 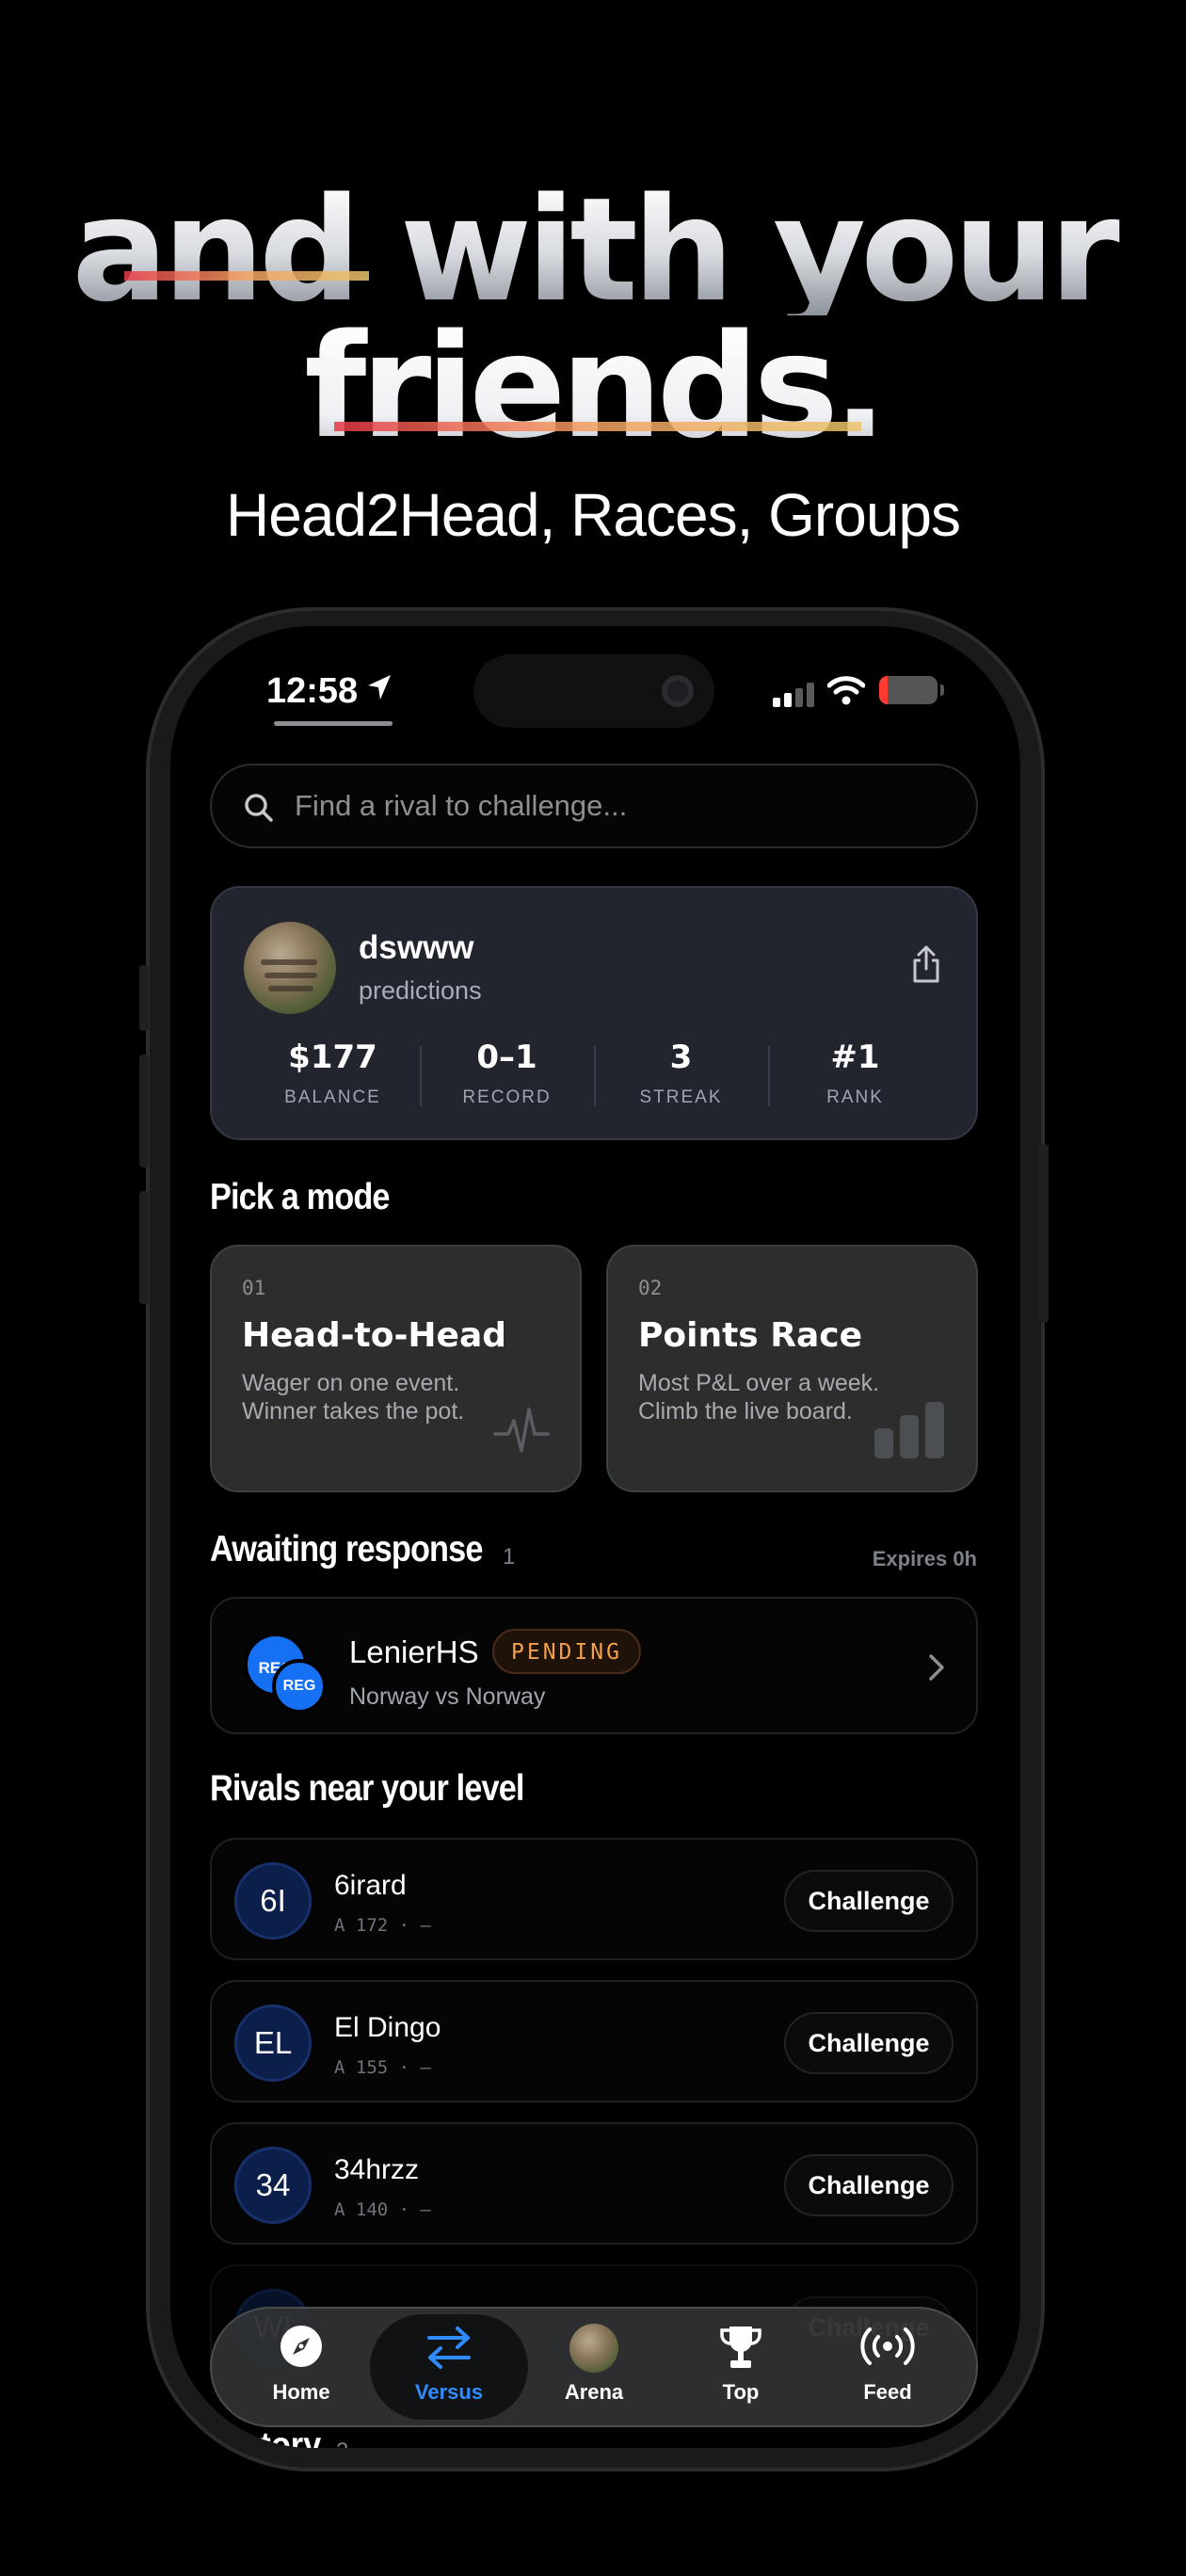 I want to click on tab-home: Home, so click(x=301, y=2367).